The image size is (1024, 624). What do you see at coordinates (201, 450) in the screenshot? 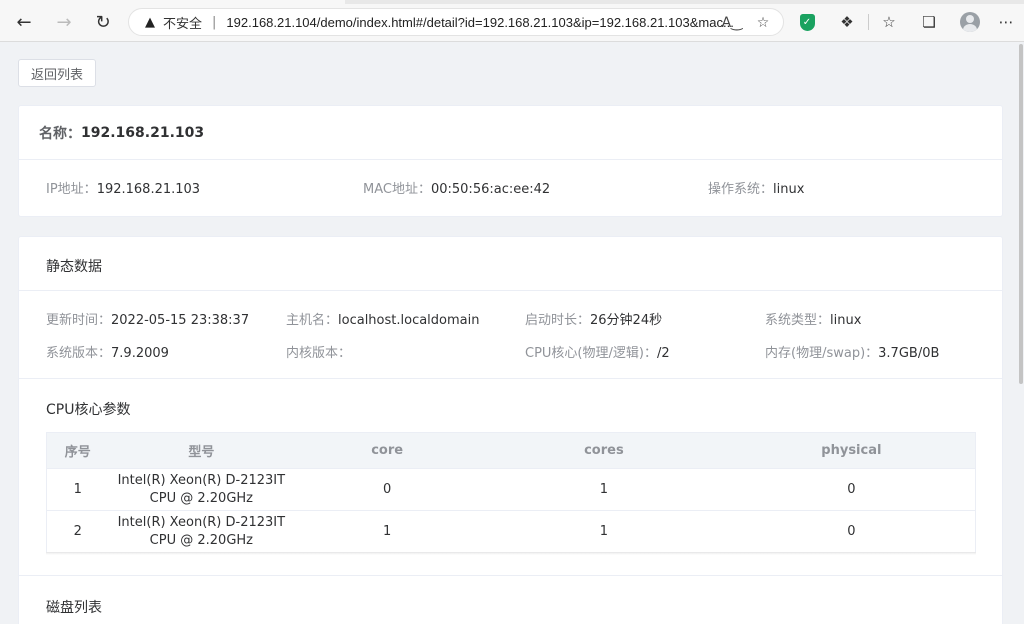
I see `column-header: 型号` at bounding box center [201, 450].